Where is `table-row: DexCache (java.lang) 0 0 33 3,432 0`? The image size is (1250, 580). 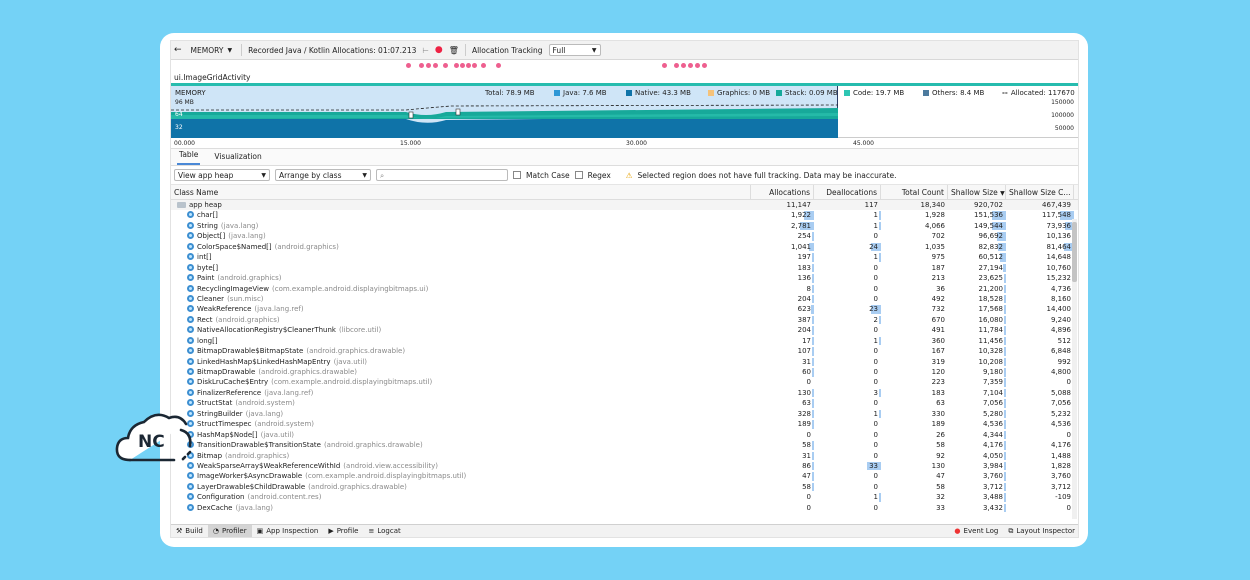
table-row: DexCache (java.lang) 0 0 33 3,432 0 is located at coordinates (624, 508).